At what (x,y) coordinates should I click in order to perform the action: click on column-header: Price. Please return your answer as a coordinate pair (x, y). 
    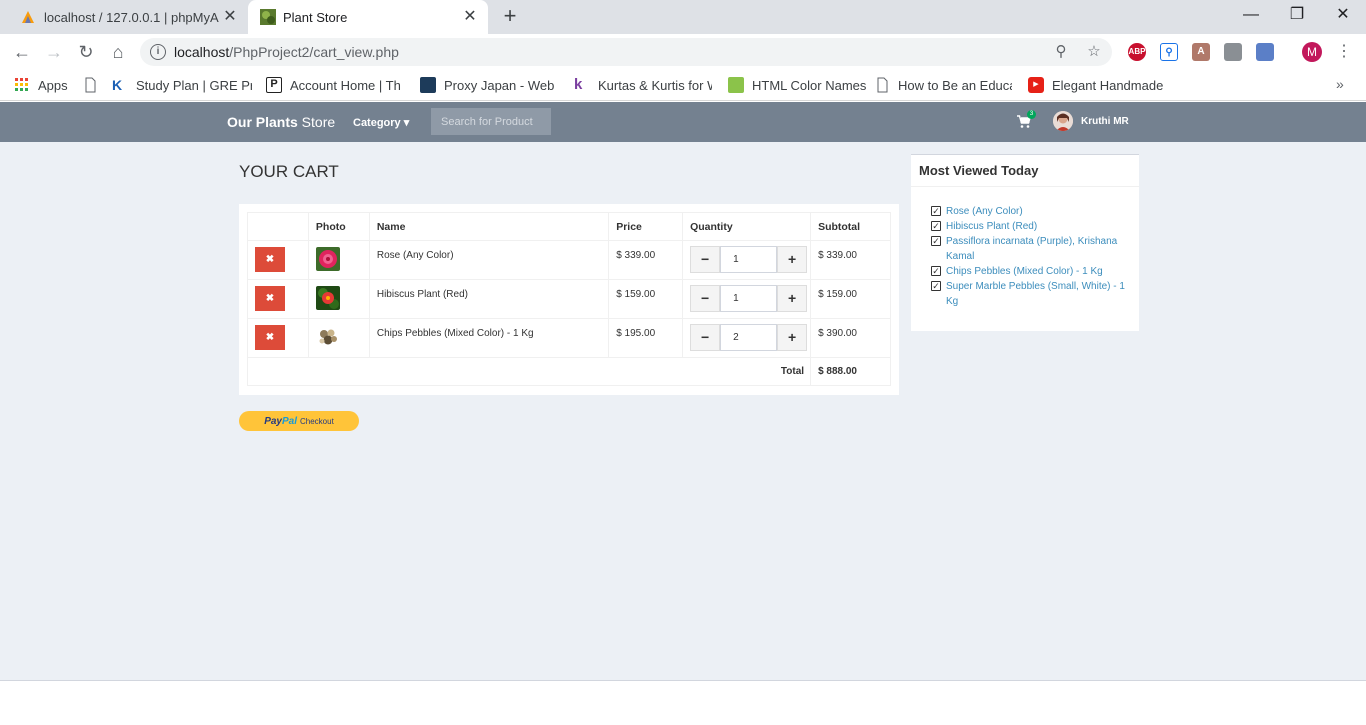
    Looking at the image, I should click on (646, 226).